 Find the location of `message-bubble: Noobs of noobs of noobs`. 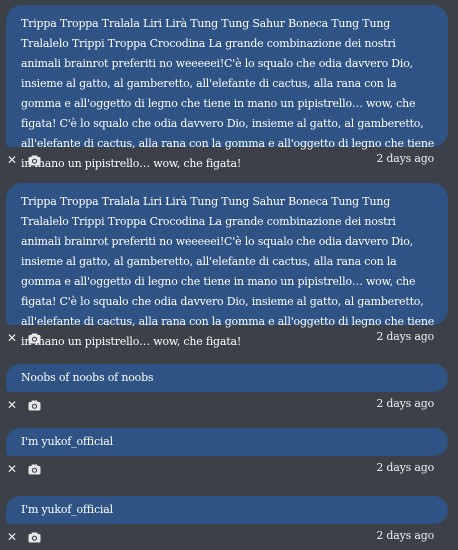

message-bubble: Noobs of noobs of noobs is located at coordinates (227, 378).